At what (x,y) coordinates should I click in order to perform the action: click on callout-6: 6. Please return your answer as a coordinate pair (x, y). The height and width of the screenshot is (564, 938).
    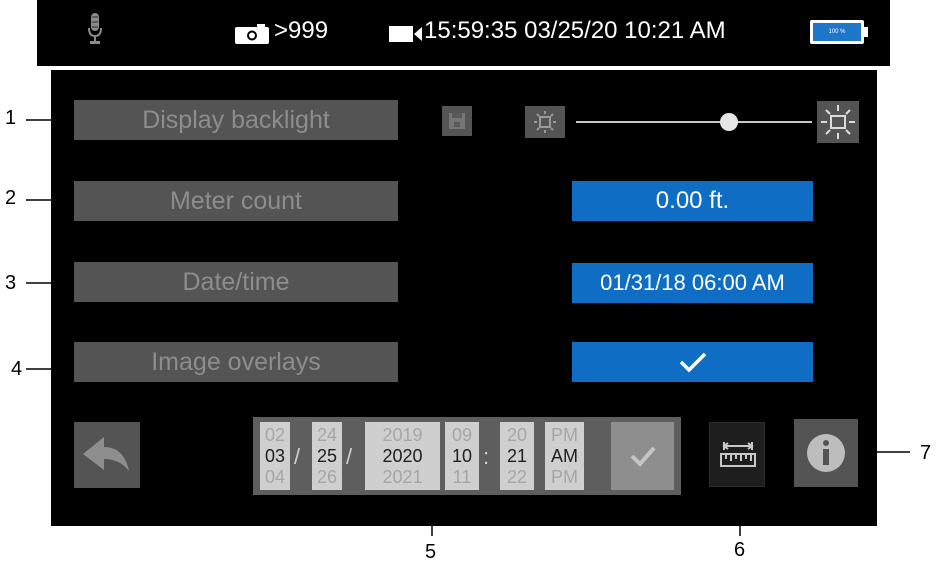
    Looking at the image, I should click on (740, 550).